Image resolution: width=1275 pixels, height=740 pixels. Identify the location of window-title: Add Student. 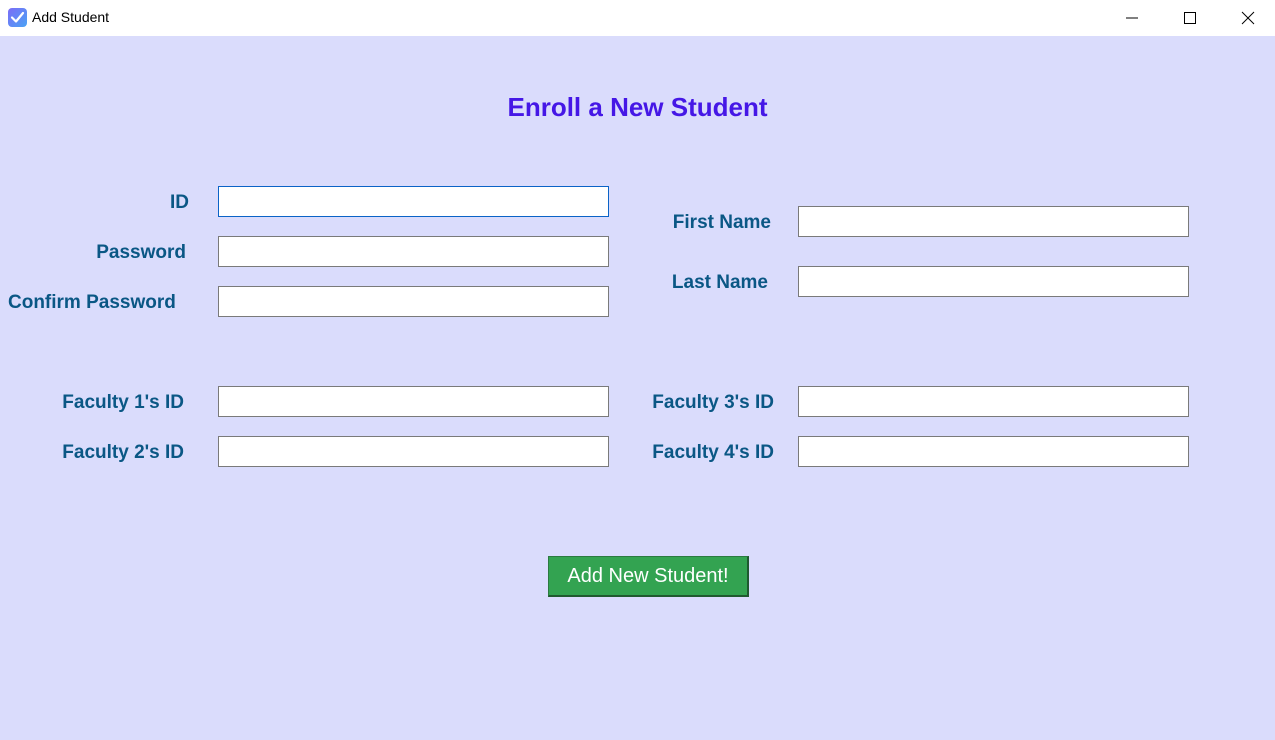
(71, 17).